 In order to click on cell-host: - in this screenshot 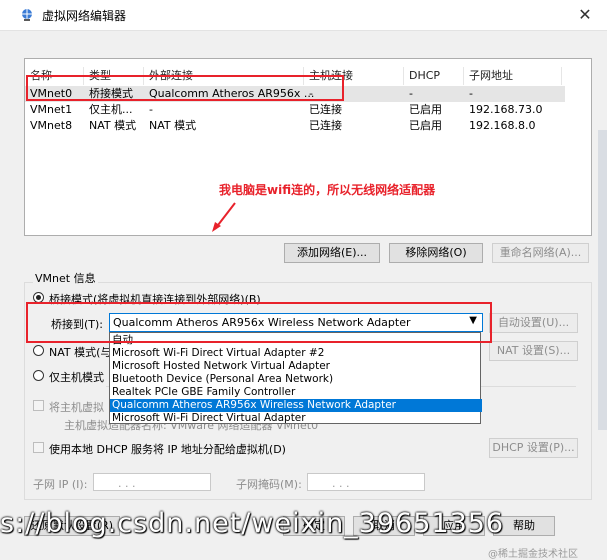, I will do `click(311, 93)`.